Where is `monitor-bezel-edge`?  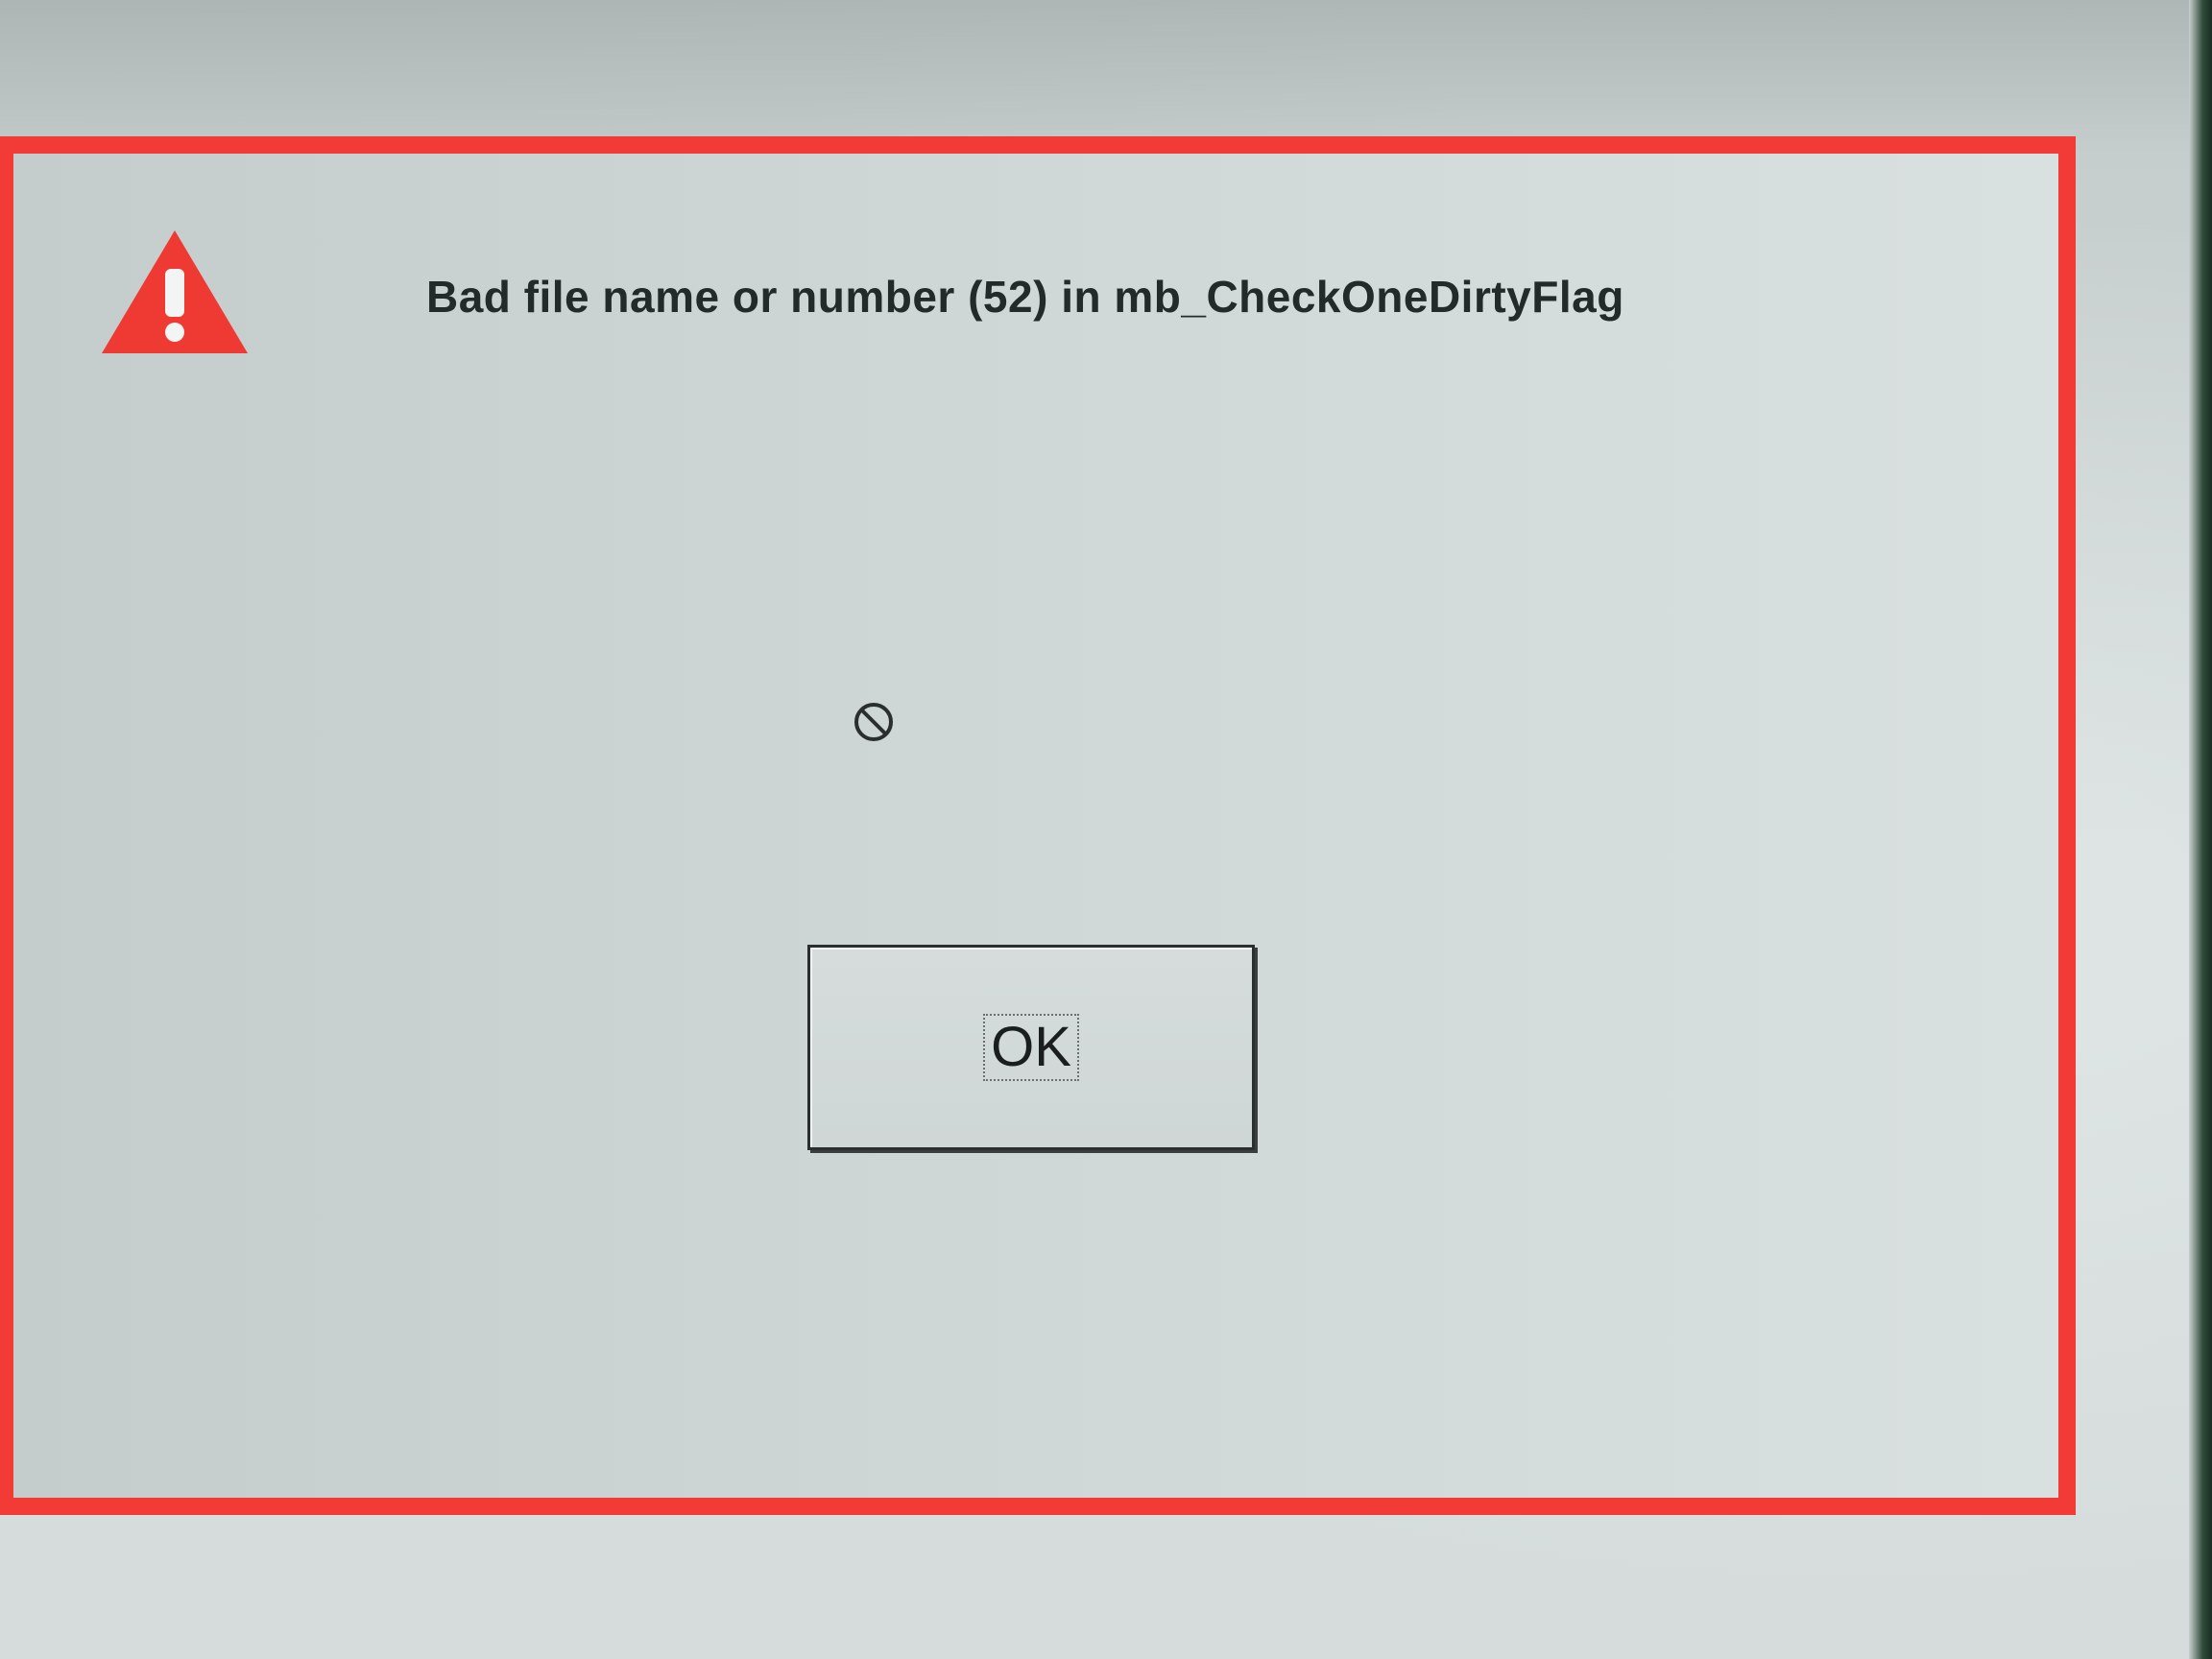
monitor-bezel-edge is located at coordinates (2200, 829).